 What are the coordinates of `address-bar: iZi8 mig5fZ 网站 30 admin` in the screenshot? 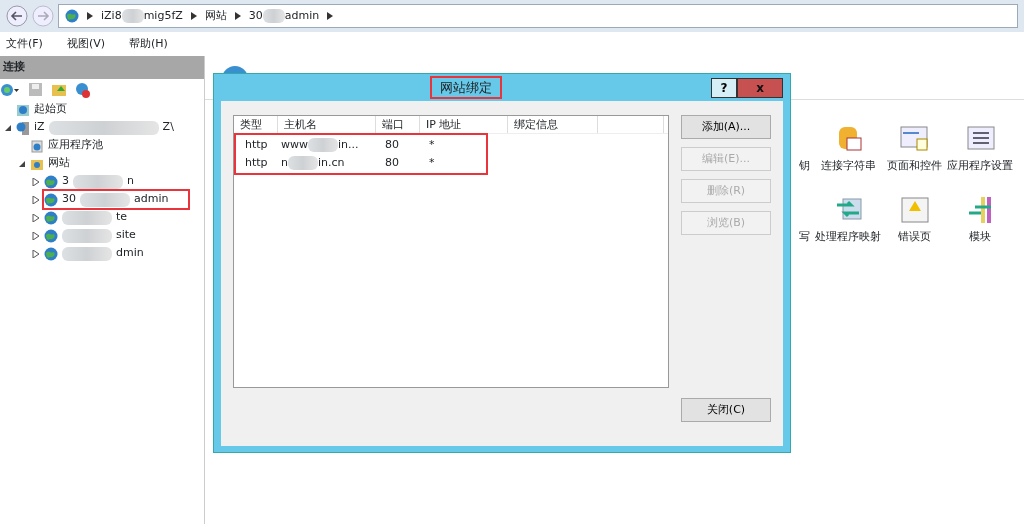 It's located at (538, 16).